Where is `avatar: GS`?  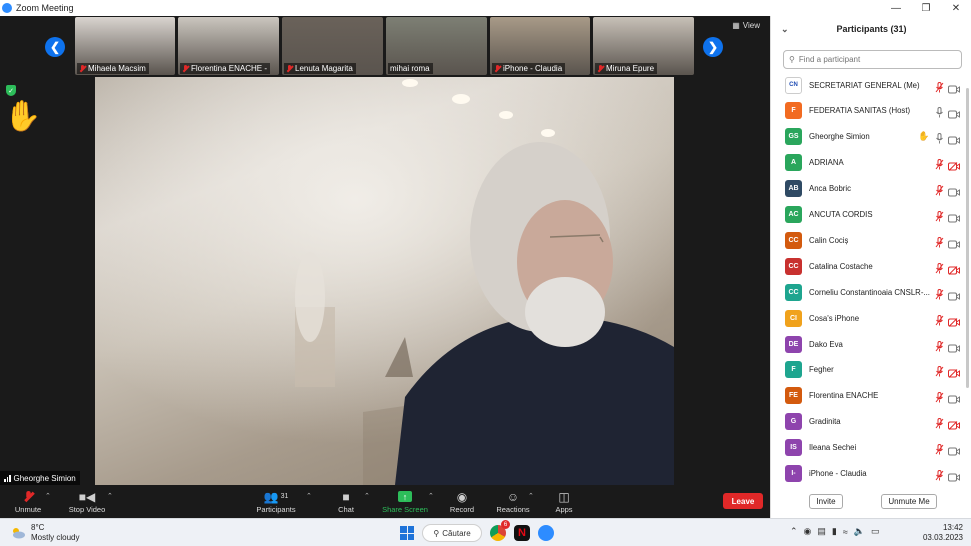 avatar: GS is located at coordinates (793, 137).